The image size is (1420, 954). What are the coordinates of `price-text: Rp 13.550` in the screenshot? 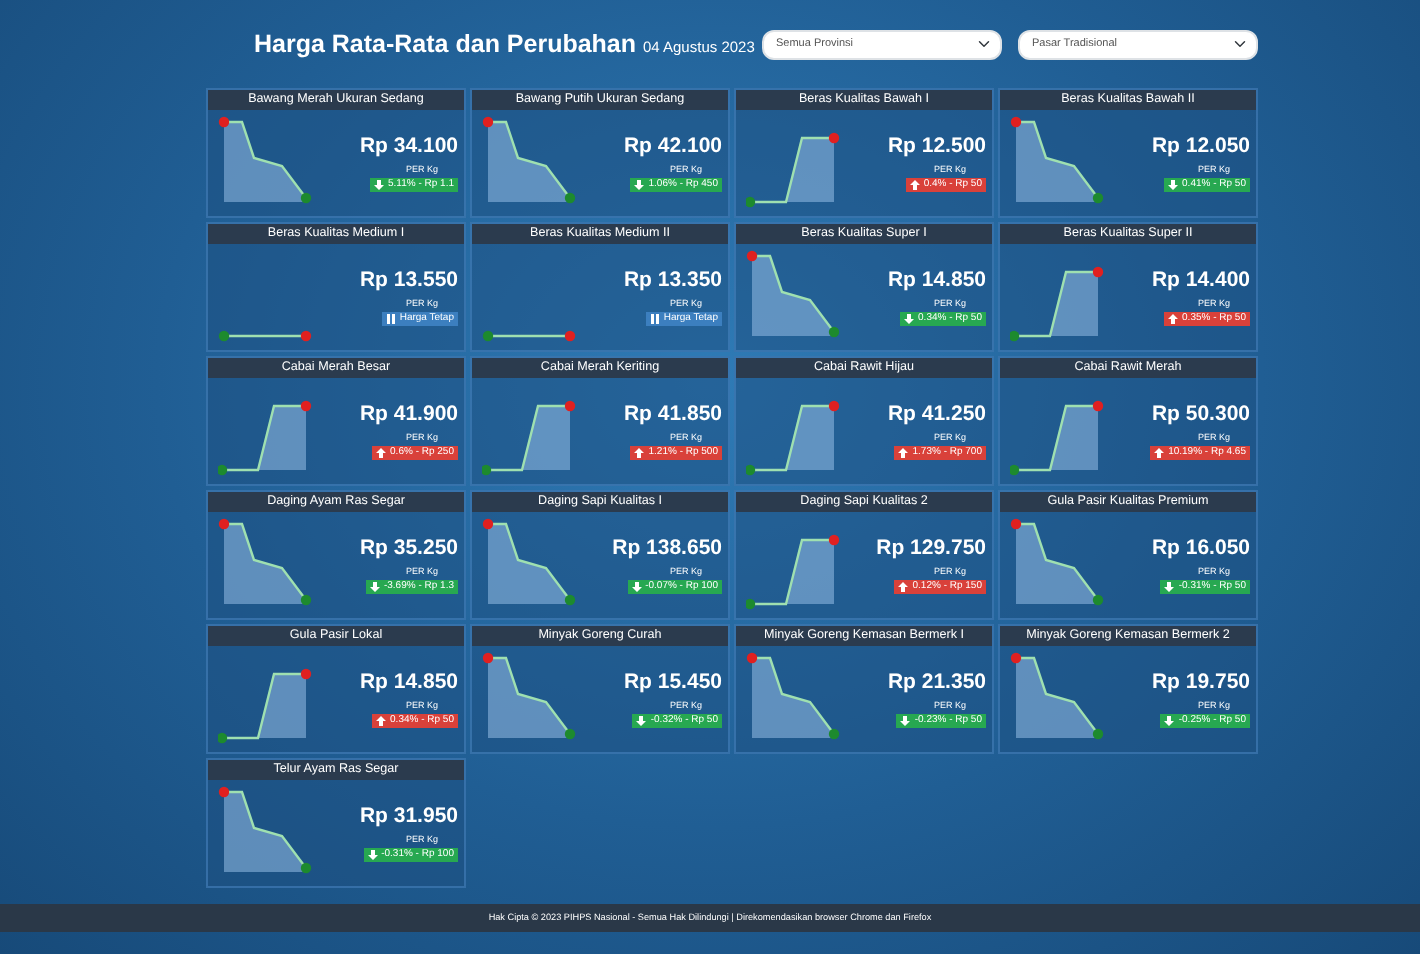 It's located at (408, 281).